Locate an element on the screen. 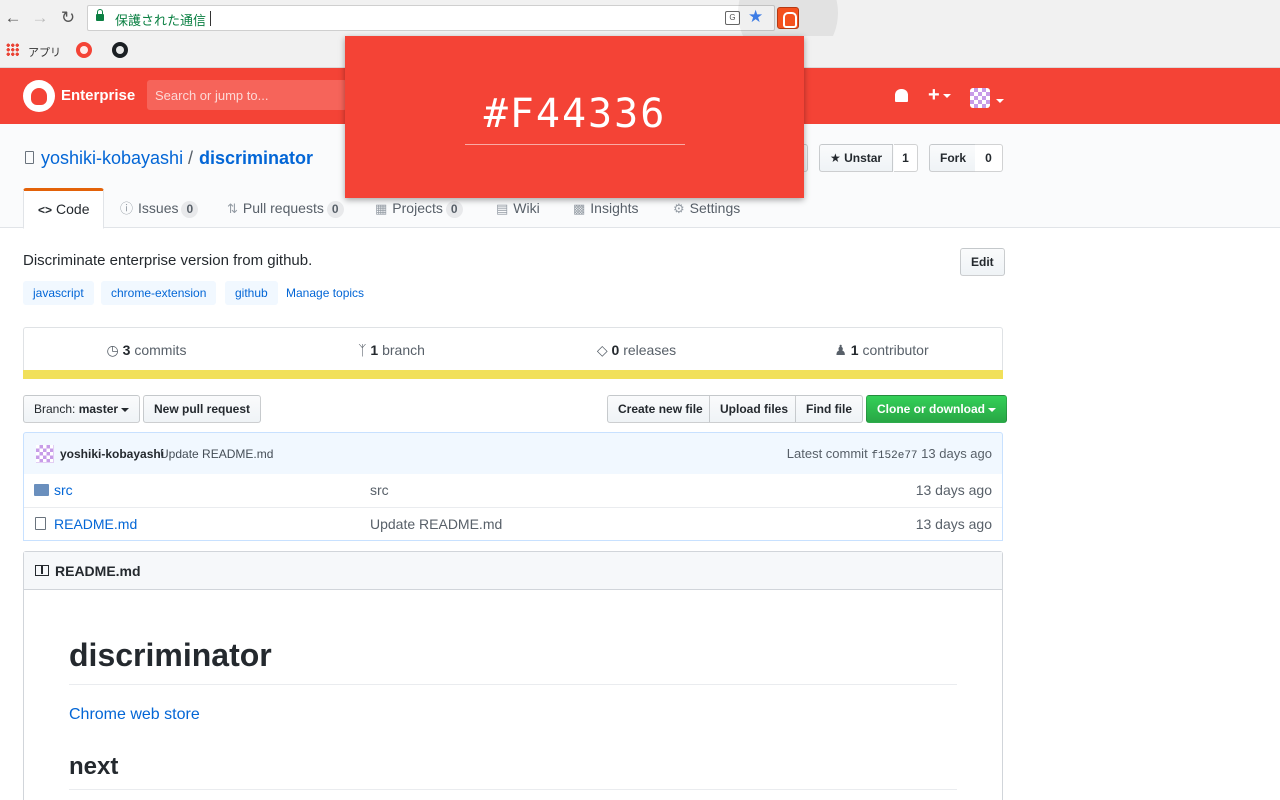 The image size is (1280, 800). issues-counter: 0 is located at coordinates (190, 209).